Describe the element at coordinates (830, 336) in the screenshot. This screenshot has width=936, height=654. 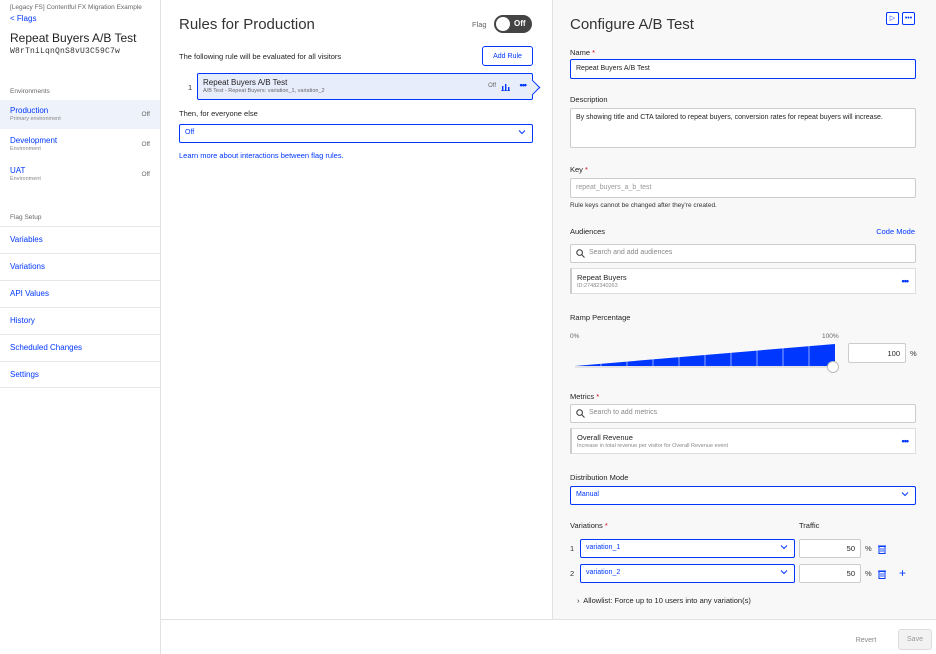
I see `ramp-max-label: 100%` at that location.